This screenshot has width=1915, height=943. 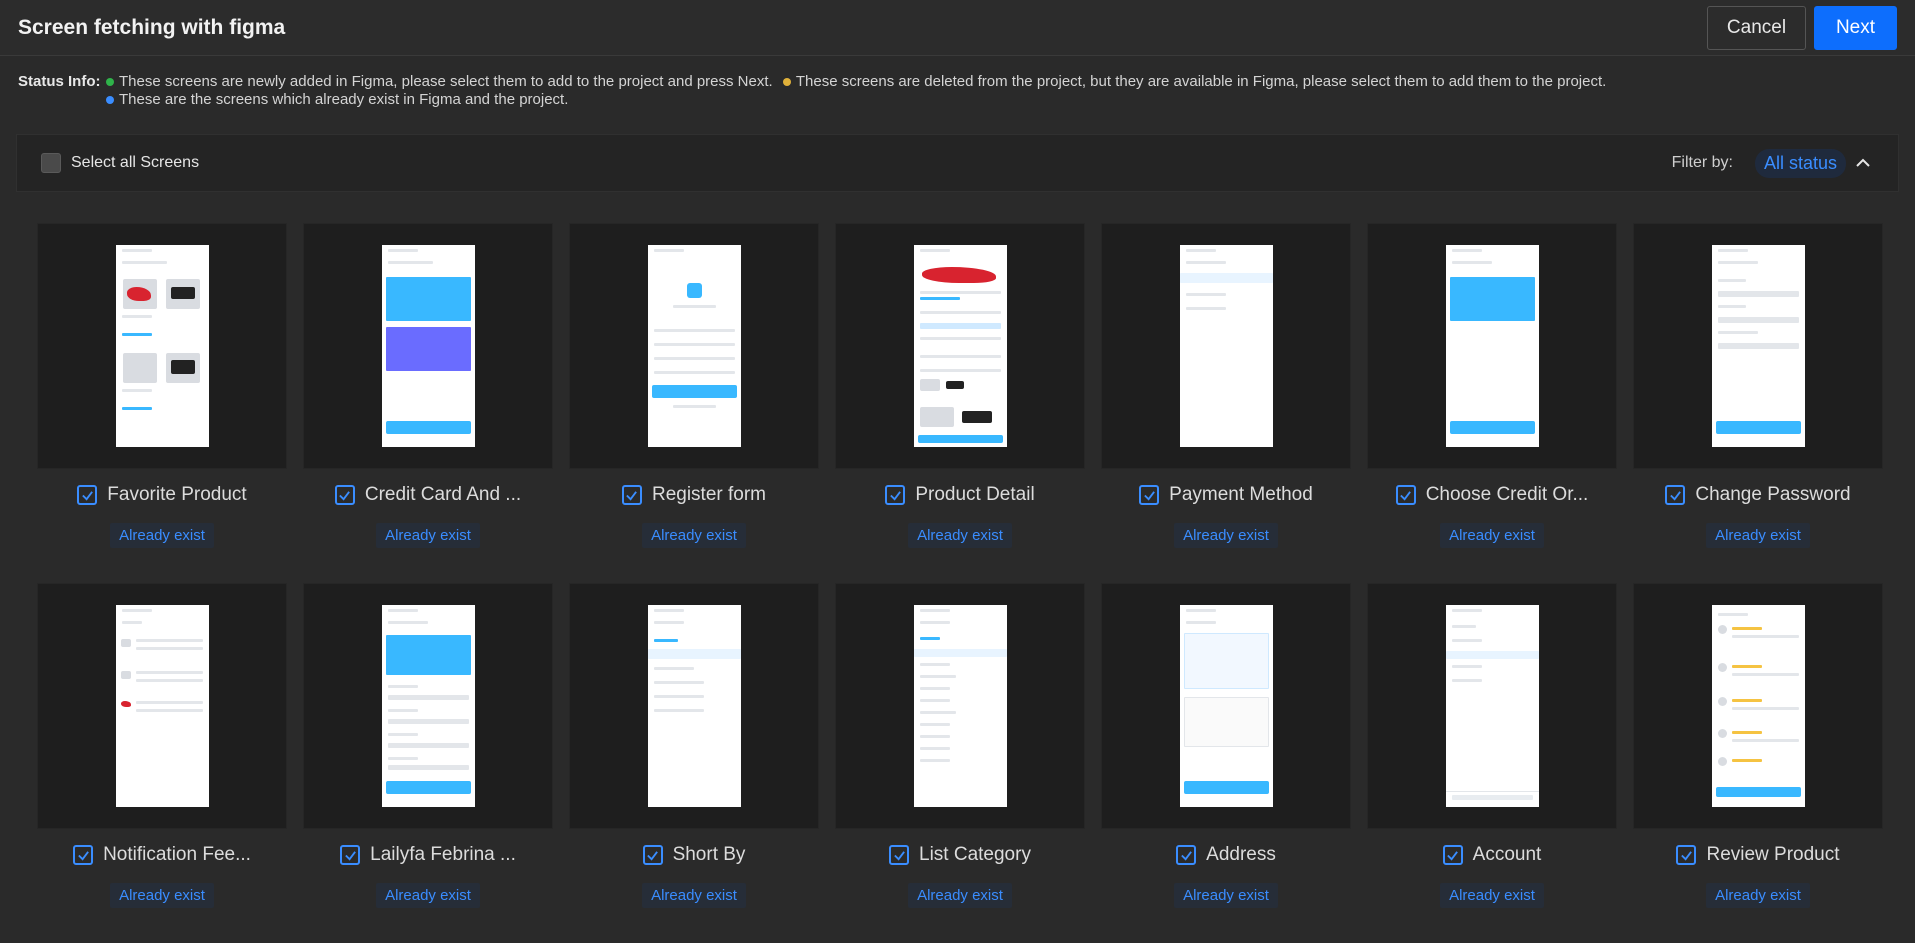 I want to click on screen-card: Payment Method Already exist, so click(x=1226, y=403).